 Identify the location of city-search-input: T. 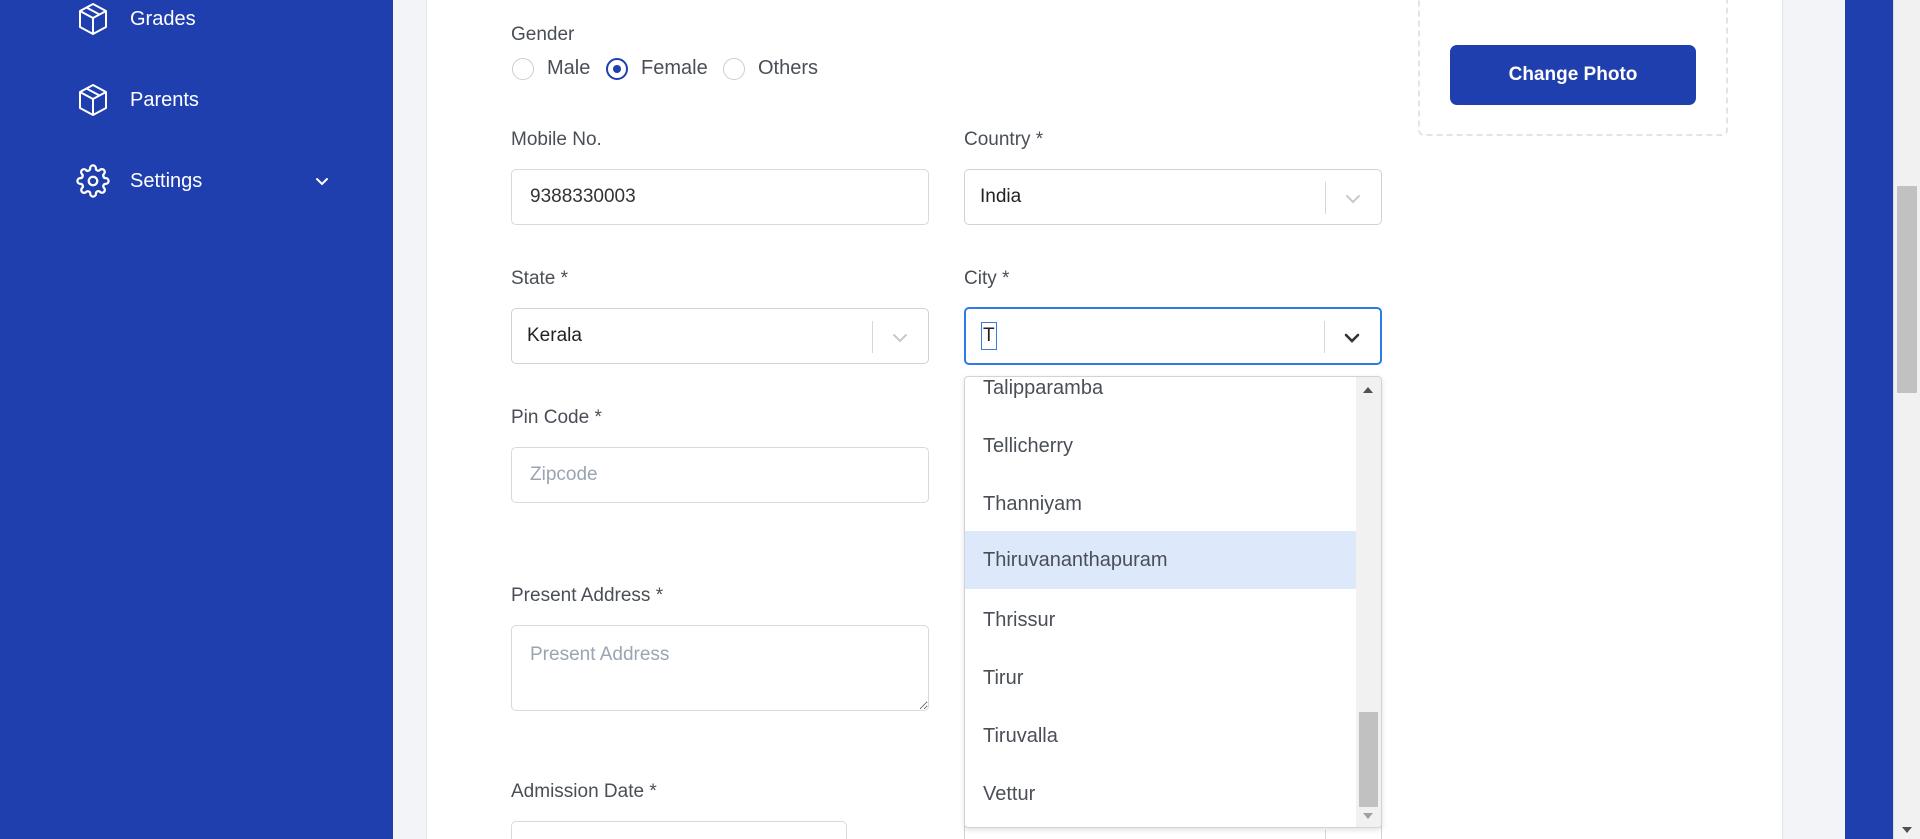
(989, 336).